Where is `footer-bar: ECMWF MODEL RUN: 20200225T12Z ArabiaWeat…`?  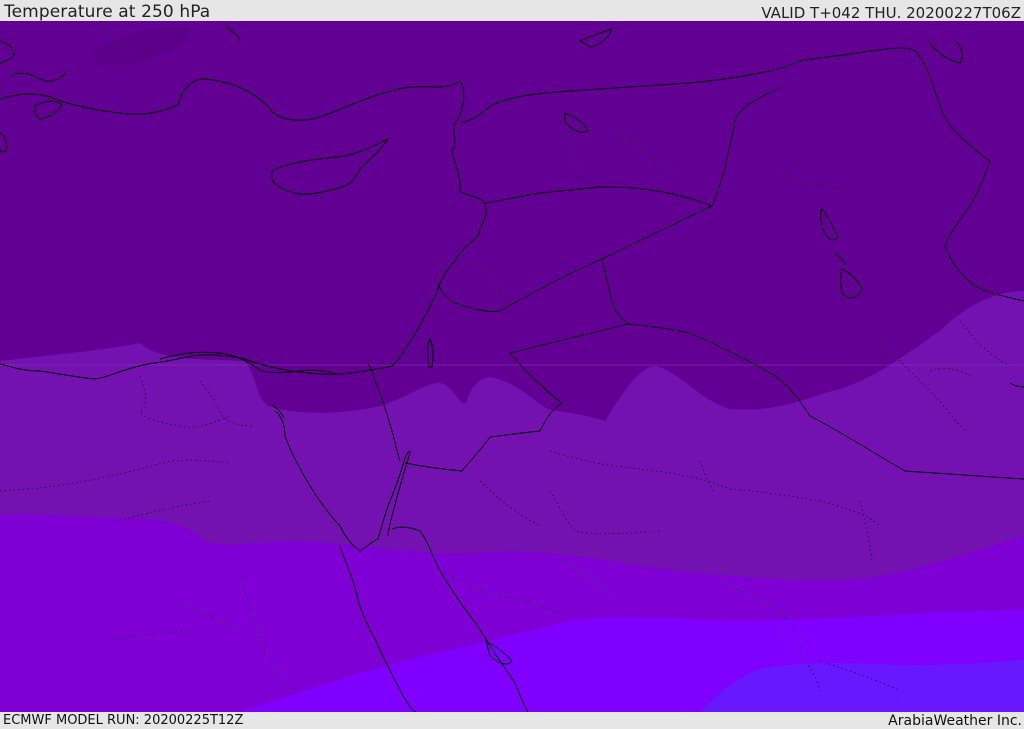 footer-bar: ECMWF MODEL RUN: 20200225T12Z ArabiaWeat… is located at coordinates (512, 720).